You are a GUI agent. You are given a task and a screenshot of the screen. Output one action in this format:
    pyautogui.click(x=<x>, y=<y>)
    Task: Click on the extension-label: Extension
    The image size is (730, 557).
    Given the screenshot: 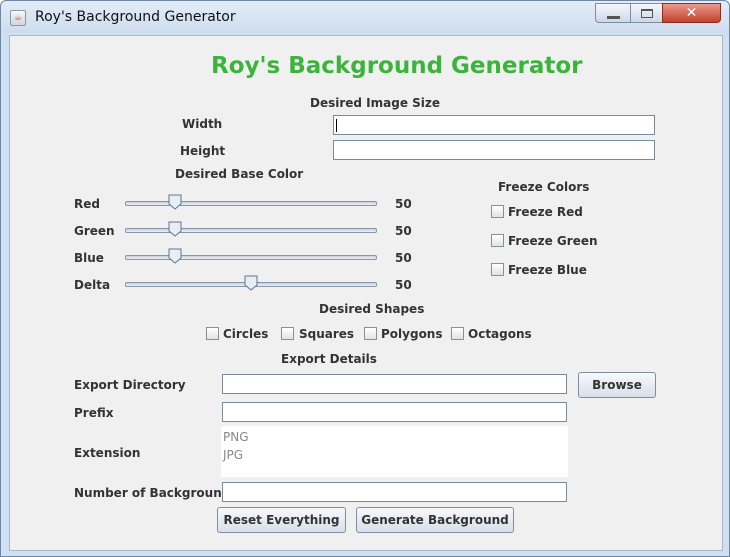 What is the action you would take?
    pyautogui.click(x=107, y=453)
    